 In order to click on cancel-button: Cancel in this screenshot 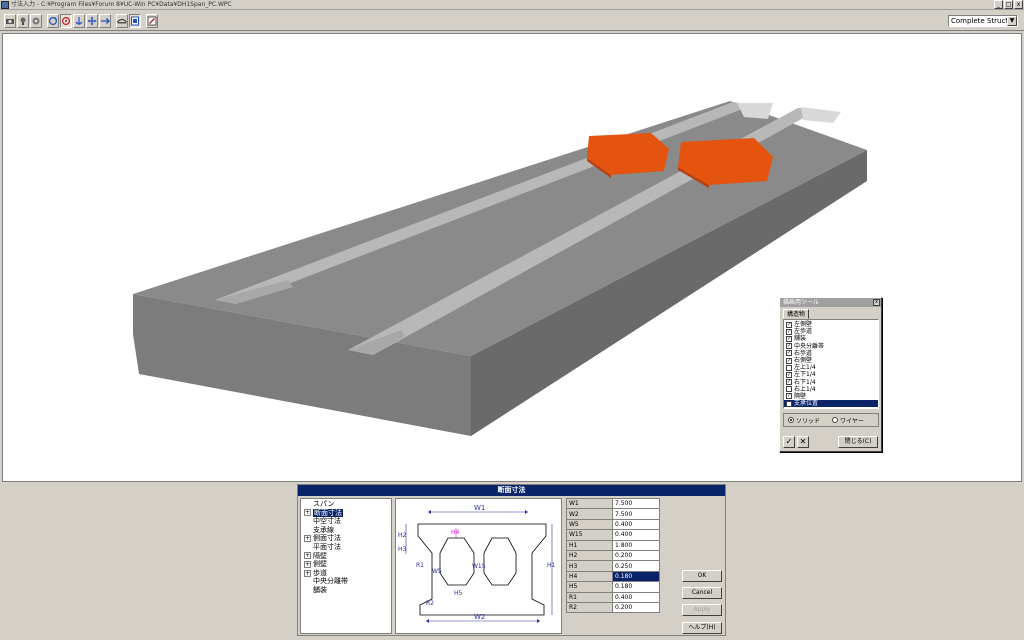, I will do `click(702, 593)`.